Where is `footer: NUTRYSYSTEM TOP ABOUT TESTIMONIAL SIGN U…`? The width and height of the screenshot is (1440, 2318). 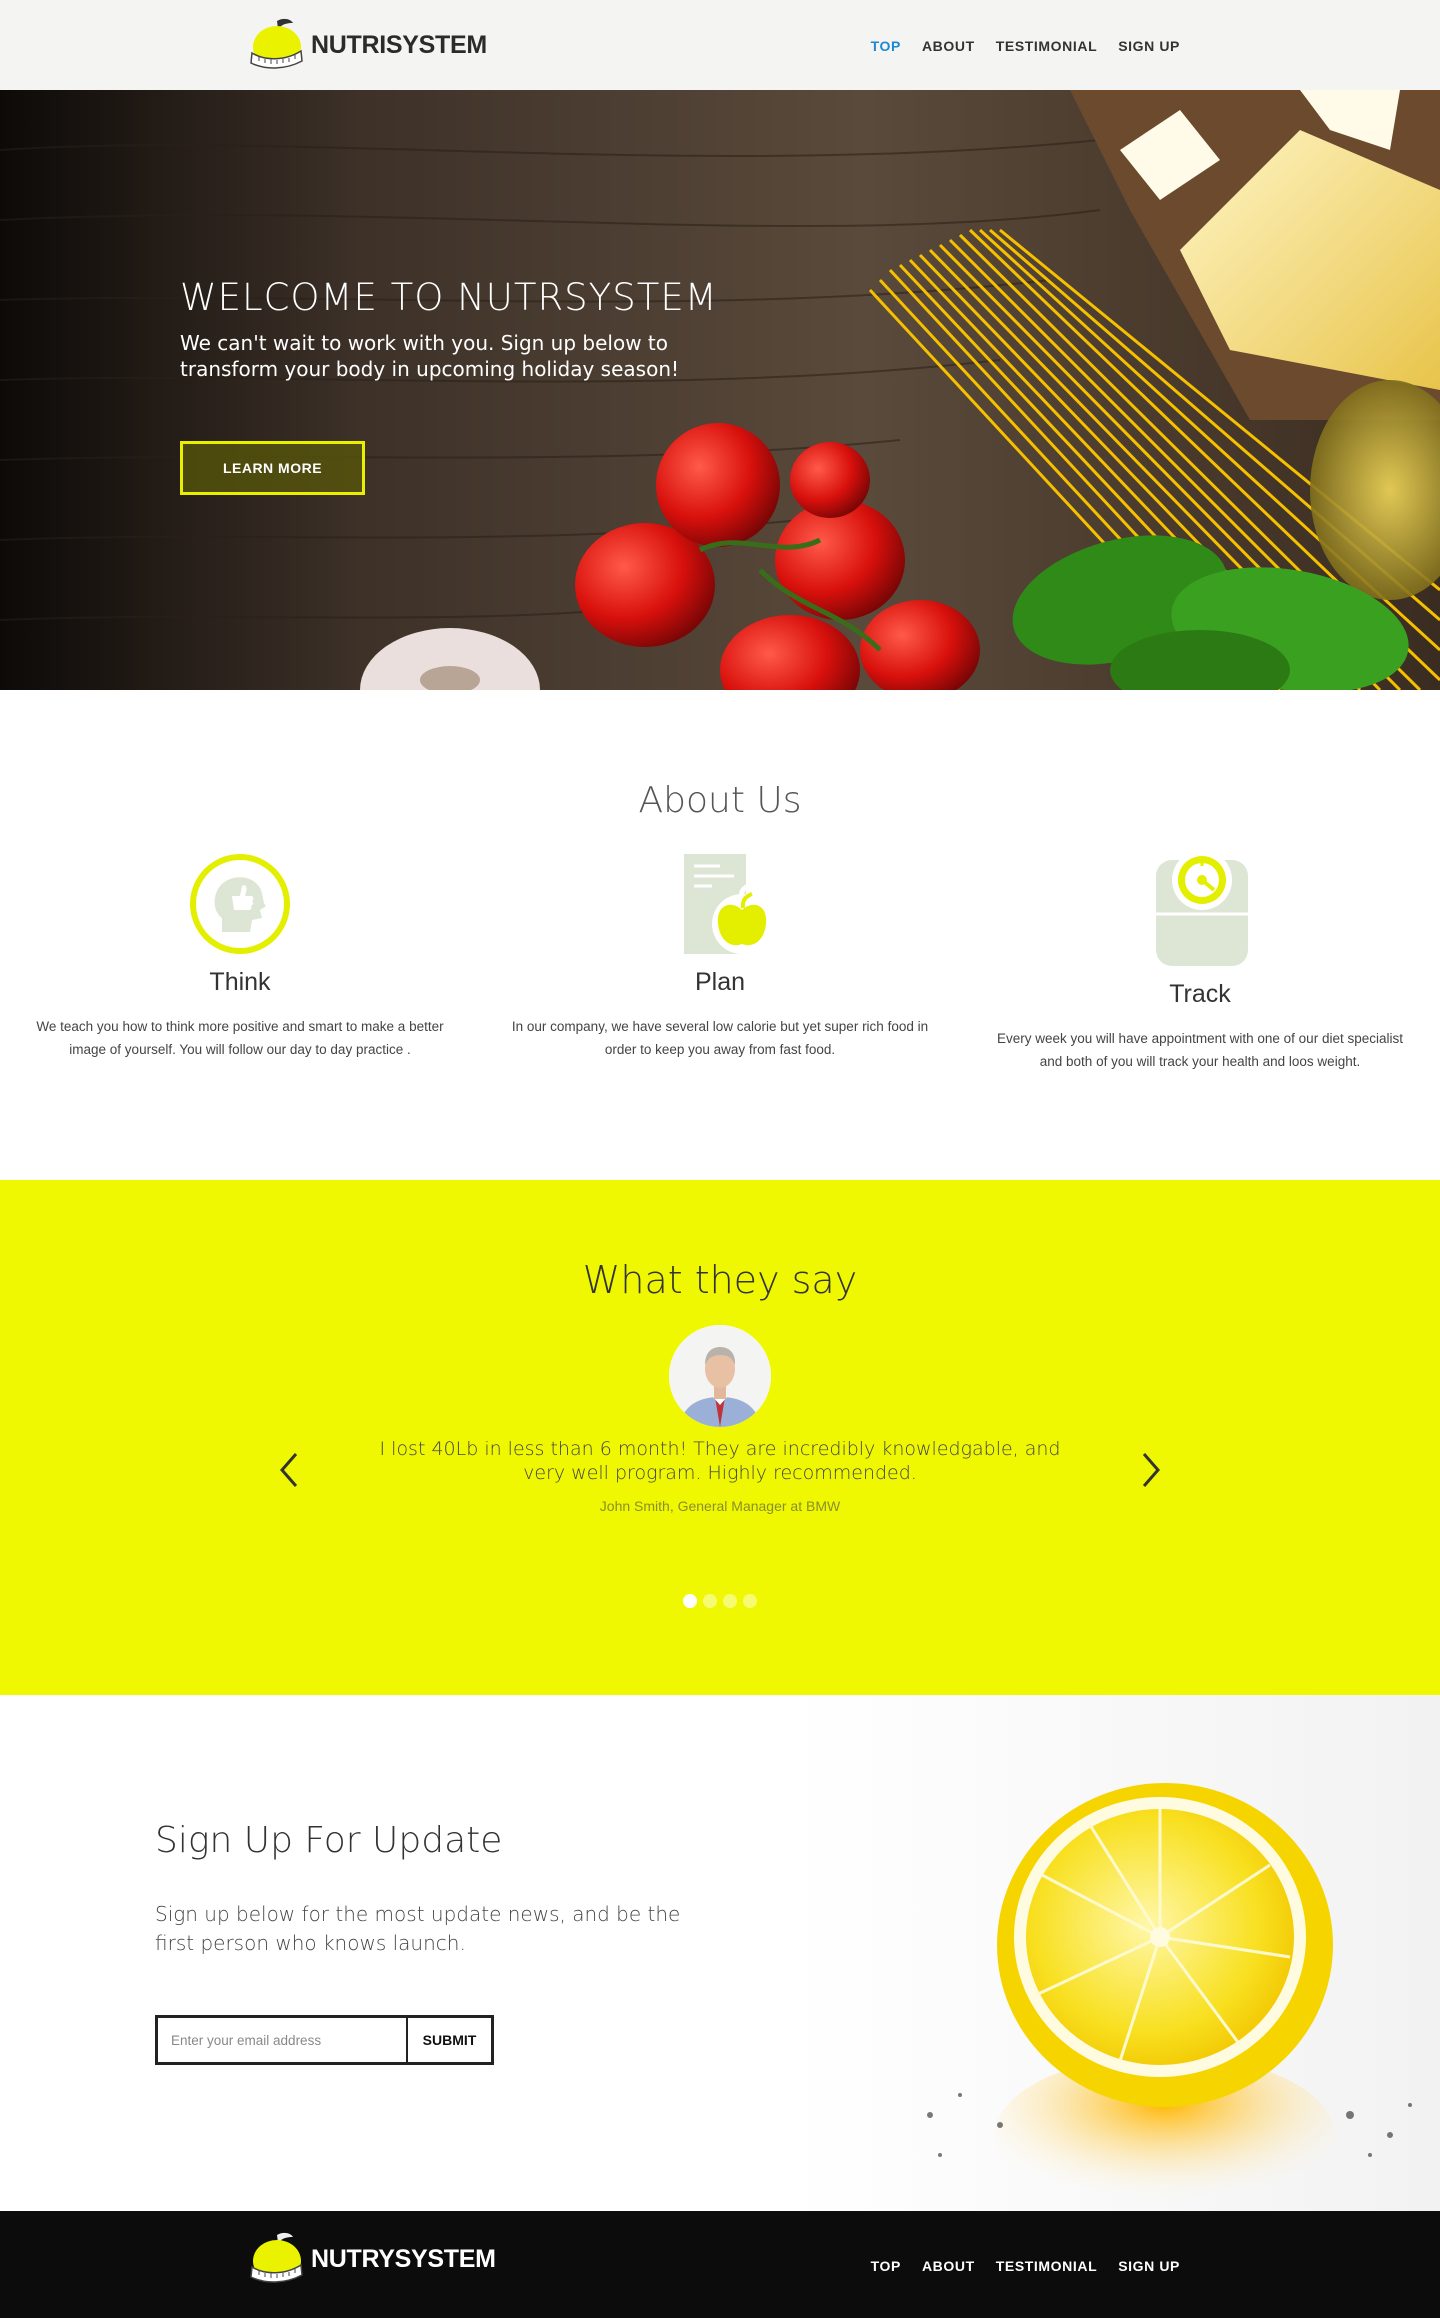
footer: NUTRYSYSTEM TOP ABOUT TESTIMONIAL SIGN U… is located at coordinates (720, 2264).